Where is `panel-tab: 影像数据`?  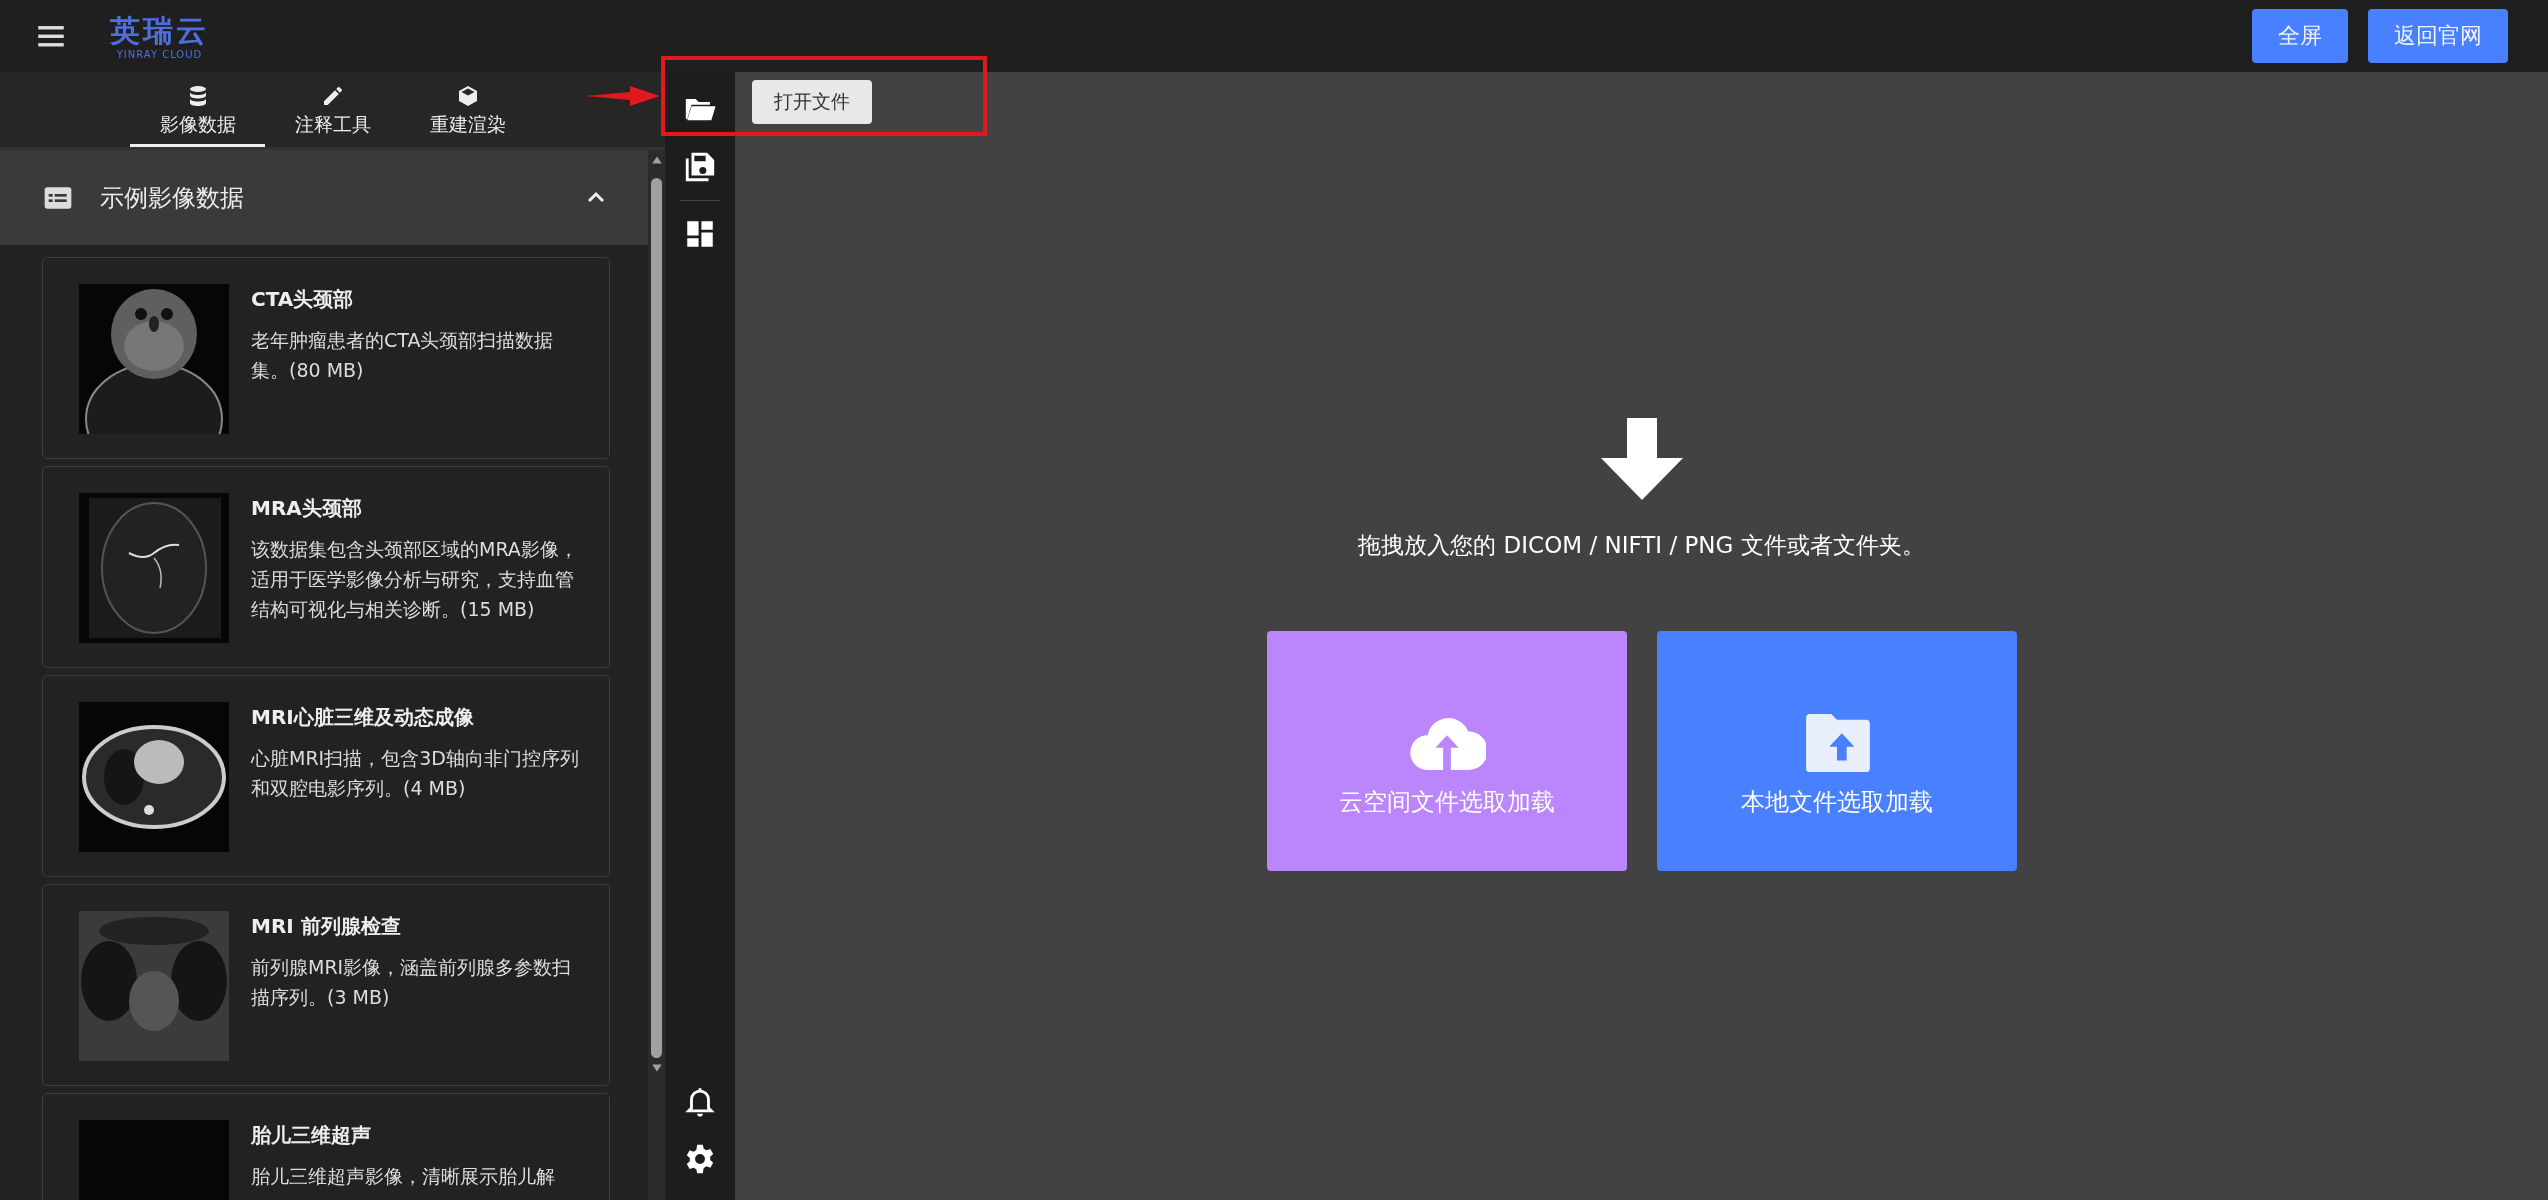 panel-tab: 影像数据 is located at coordinates (197, 109).